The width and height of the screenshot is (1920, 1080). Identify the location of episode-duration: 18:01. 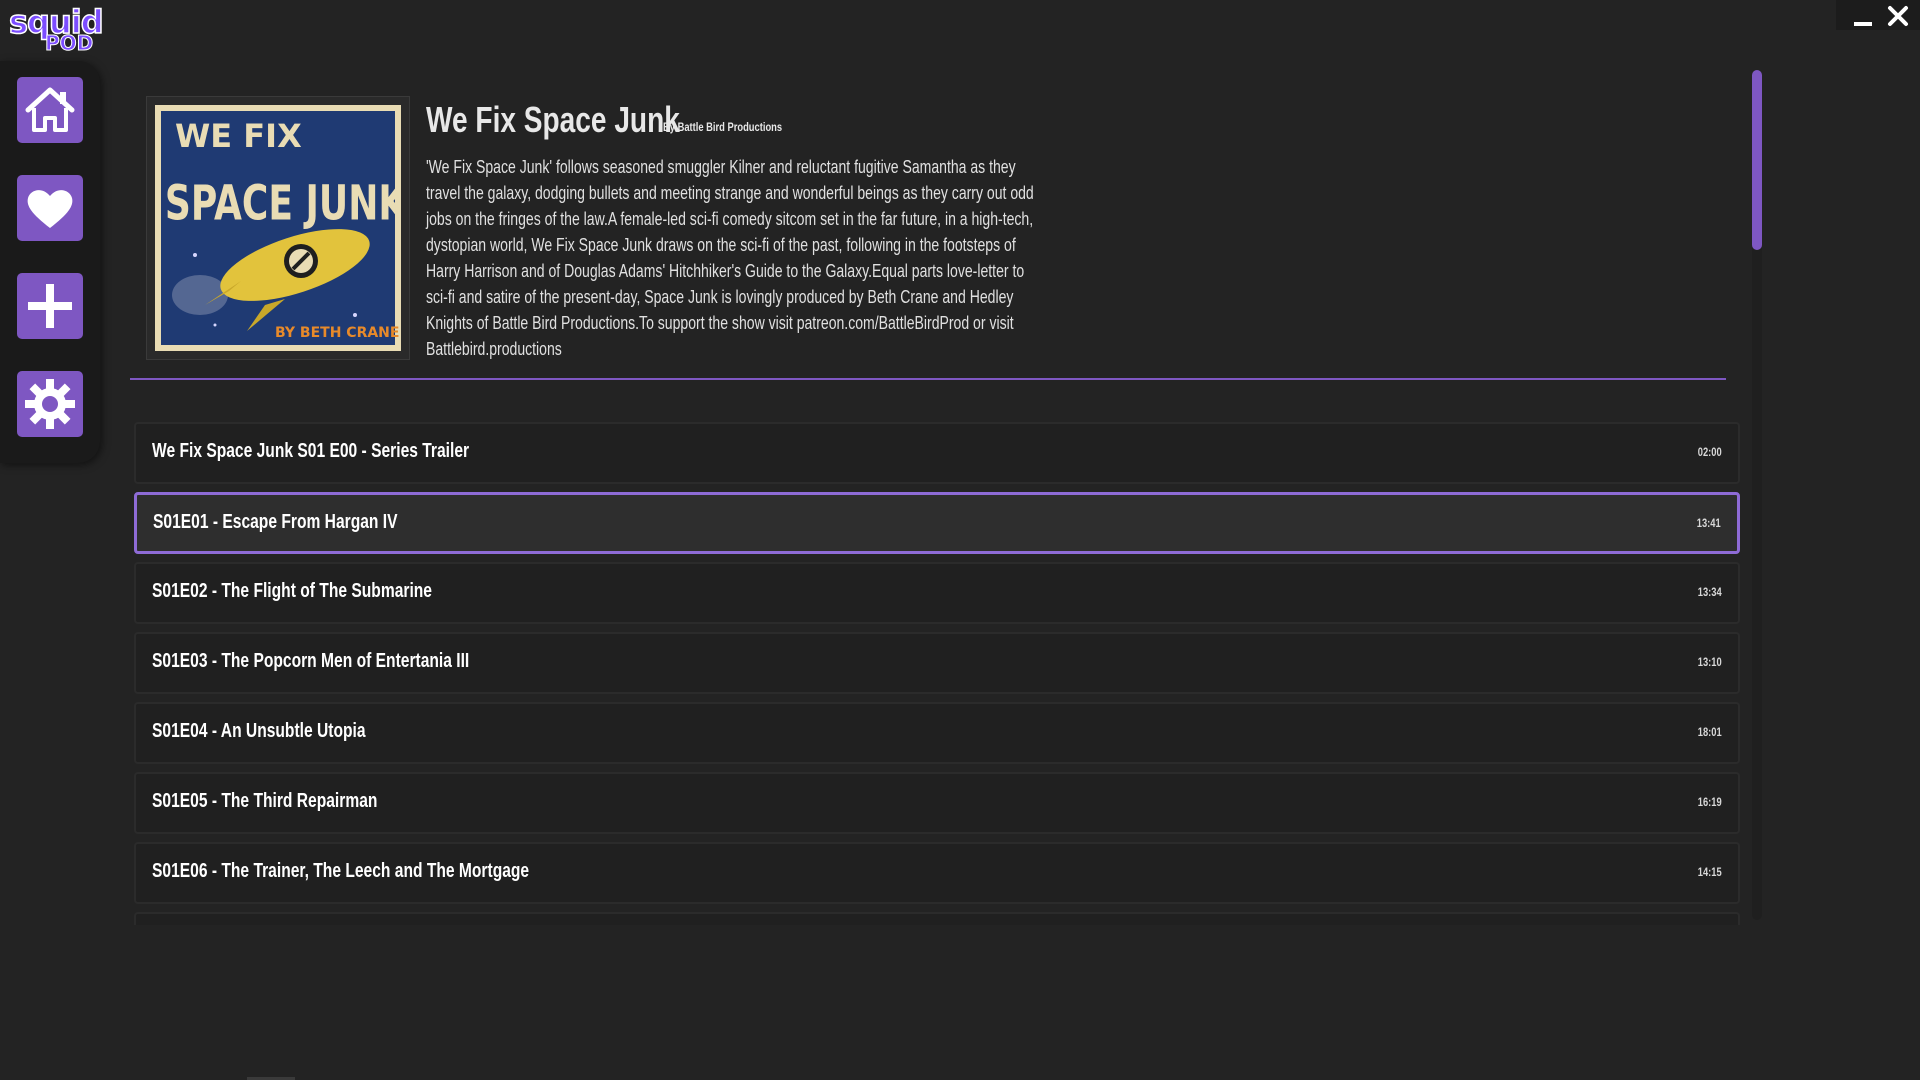
(1710, 732).